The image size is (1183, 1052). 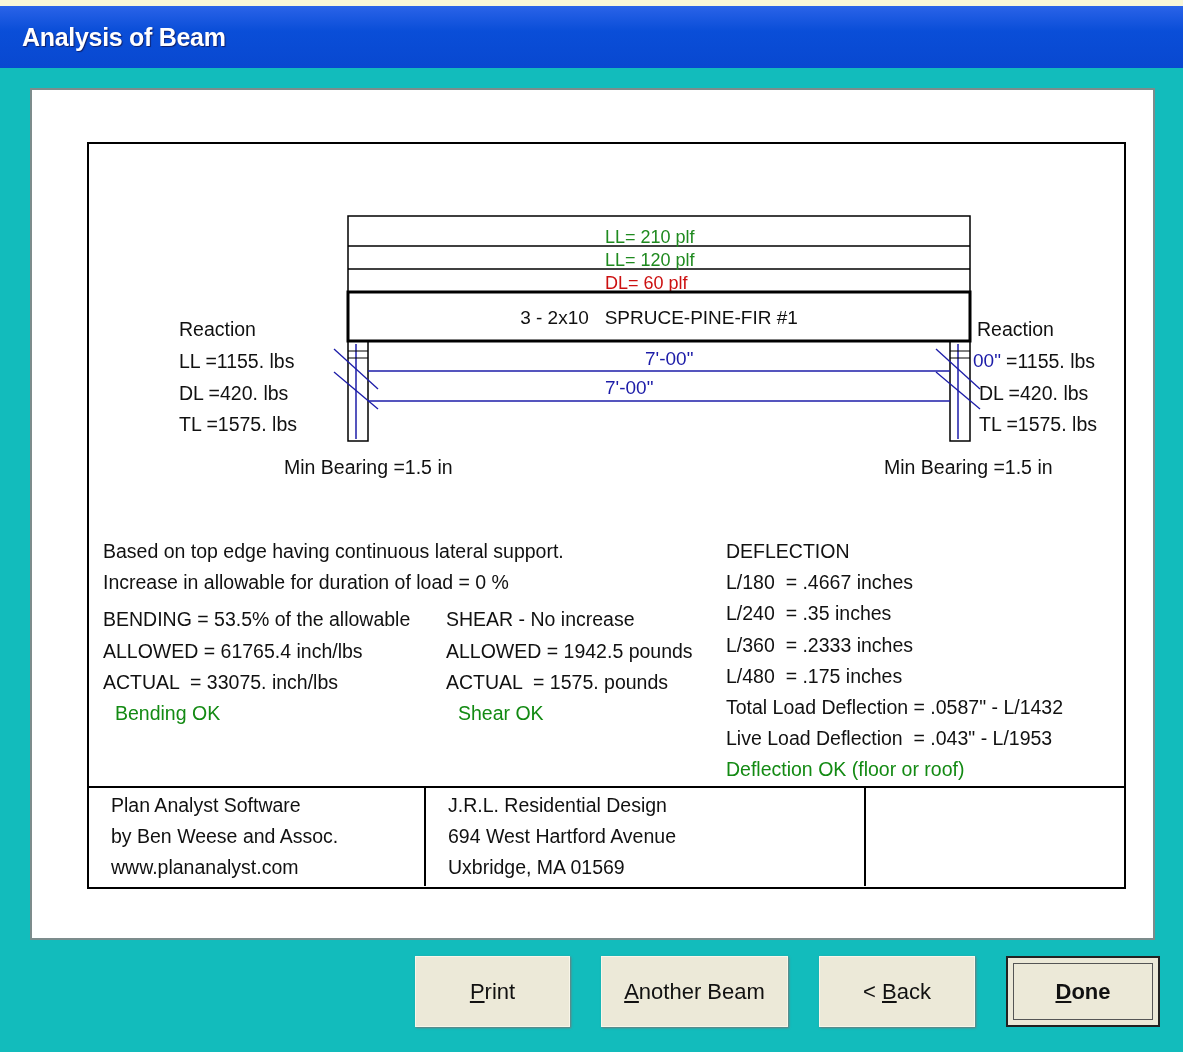 What do you see at coordinates (541, 620) in the screenshot?
I see `result-text: SHEAR - No increase` at bounding box center [541, 620].